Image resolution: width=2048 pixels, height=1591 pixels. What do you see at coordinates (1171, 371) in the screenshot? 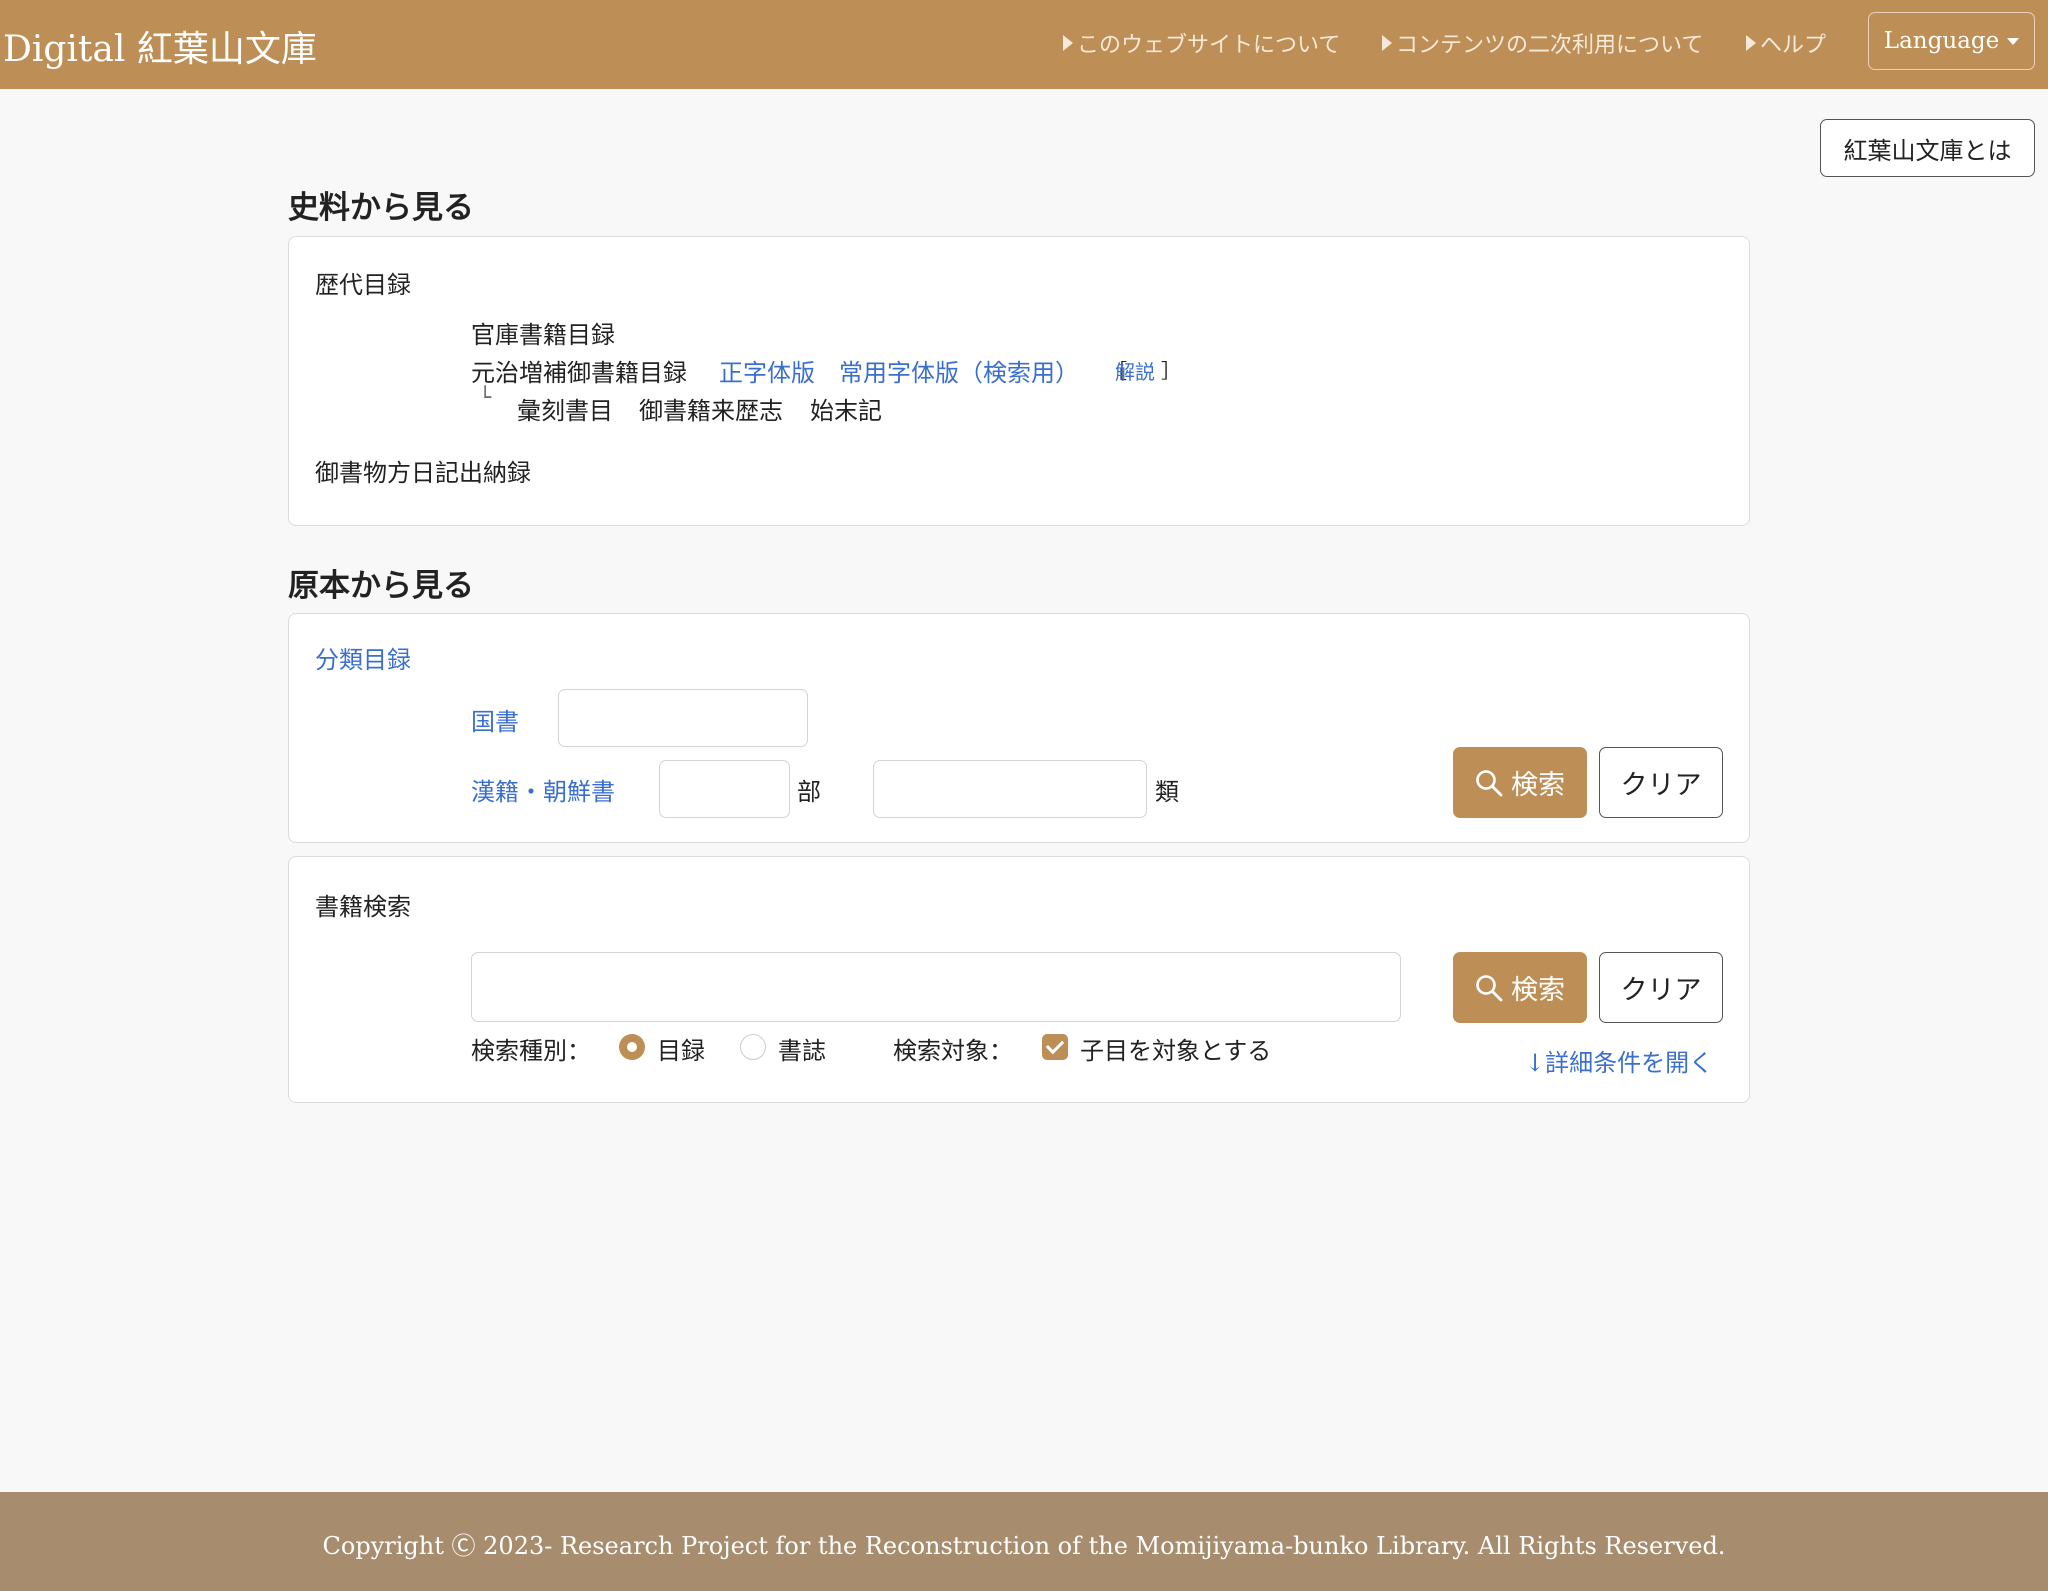
I see `note-bracket-close: ］` at bounding box center [1171, 371].